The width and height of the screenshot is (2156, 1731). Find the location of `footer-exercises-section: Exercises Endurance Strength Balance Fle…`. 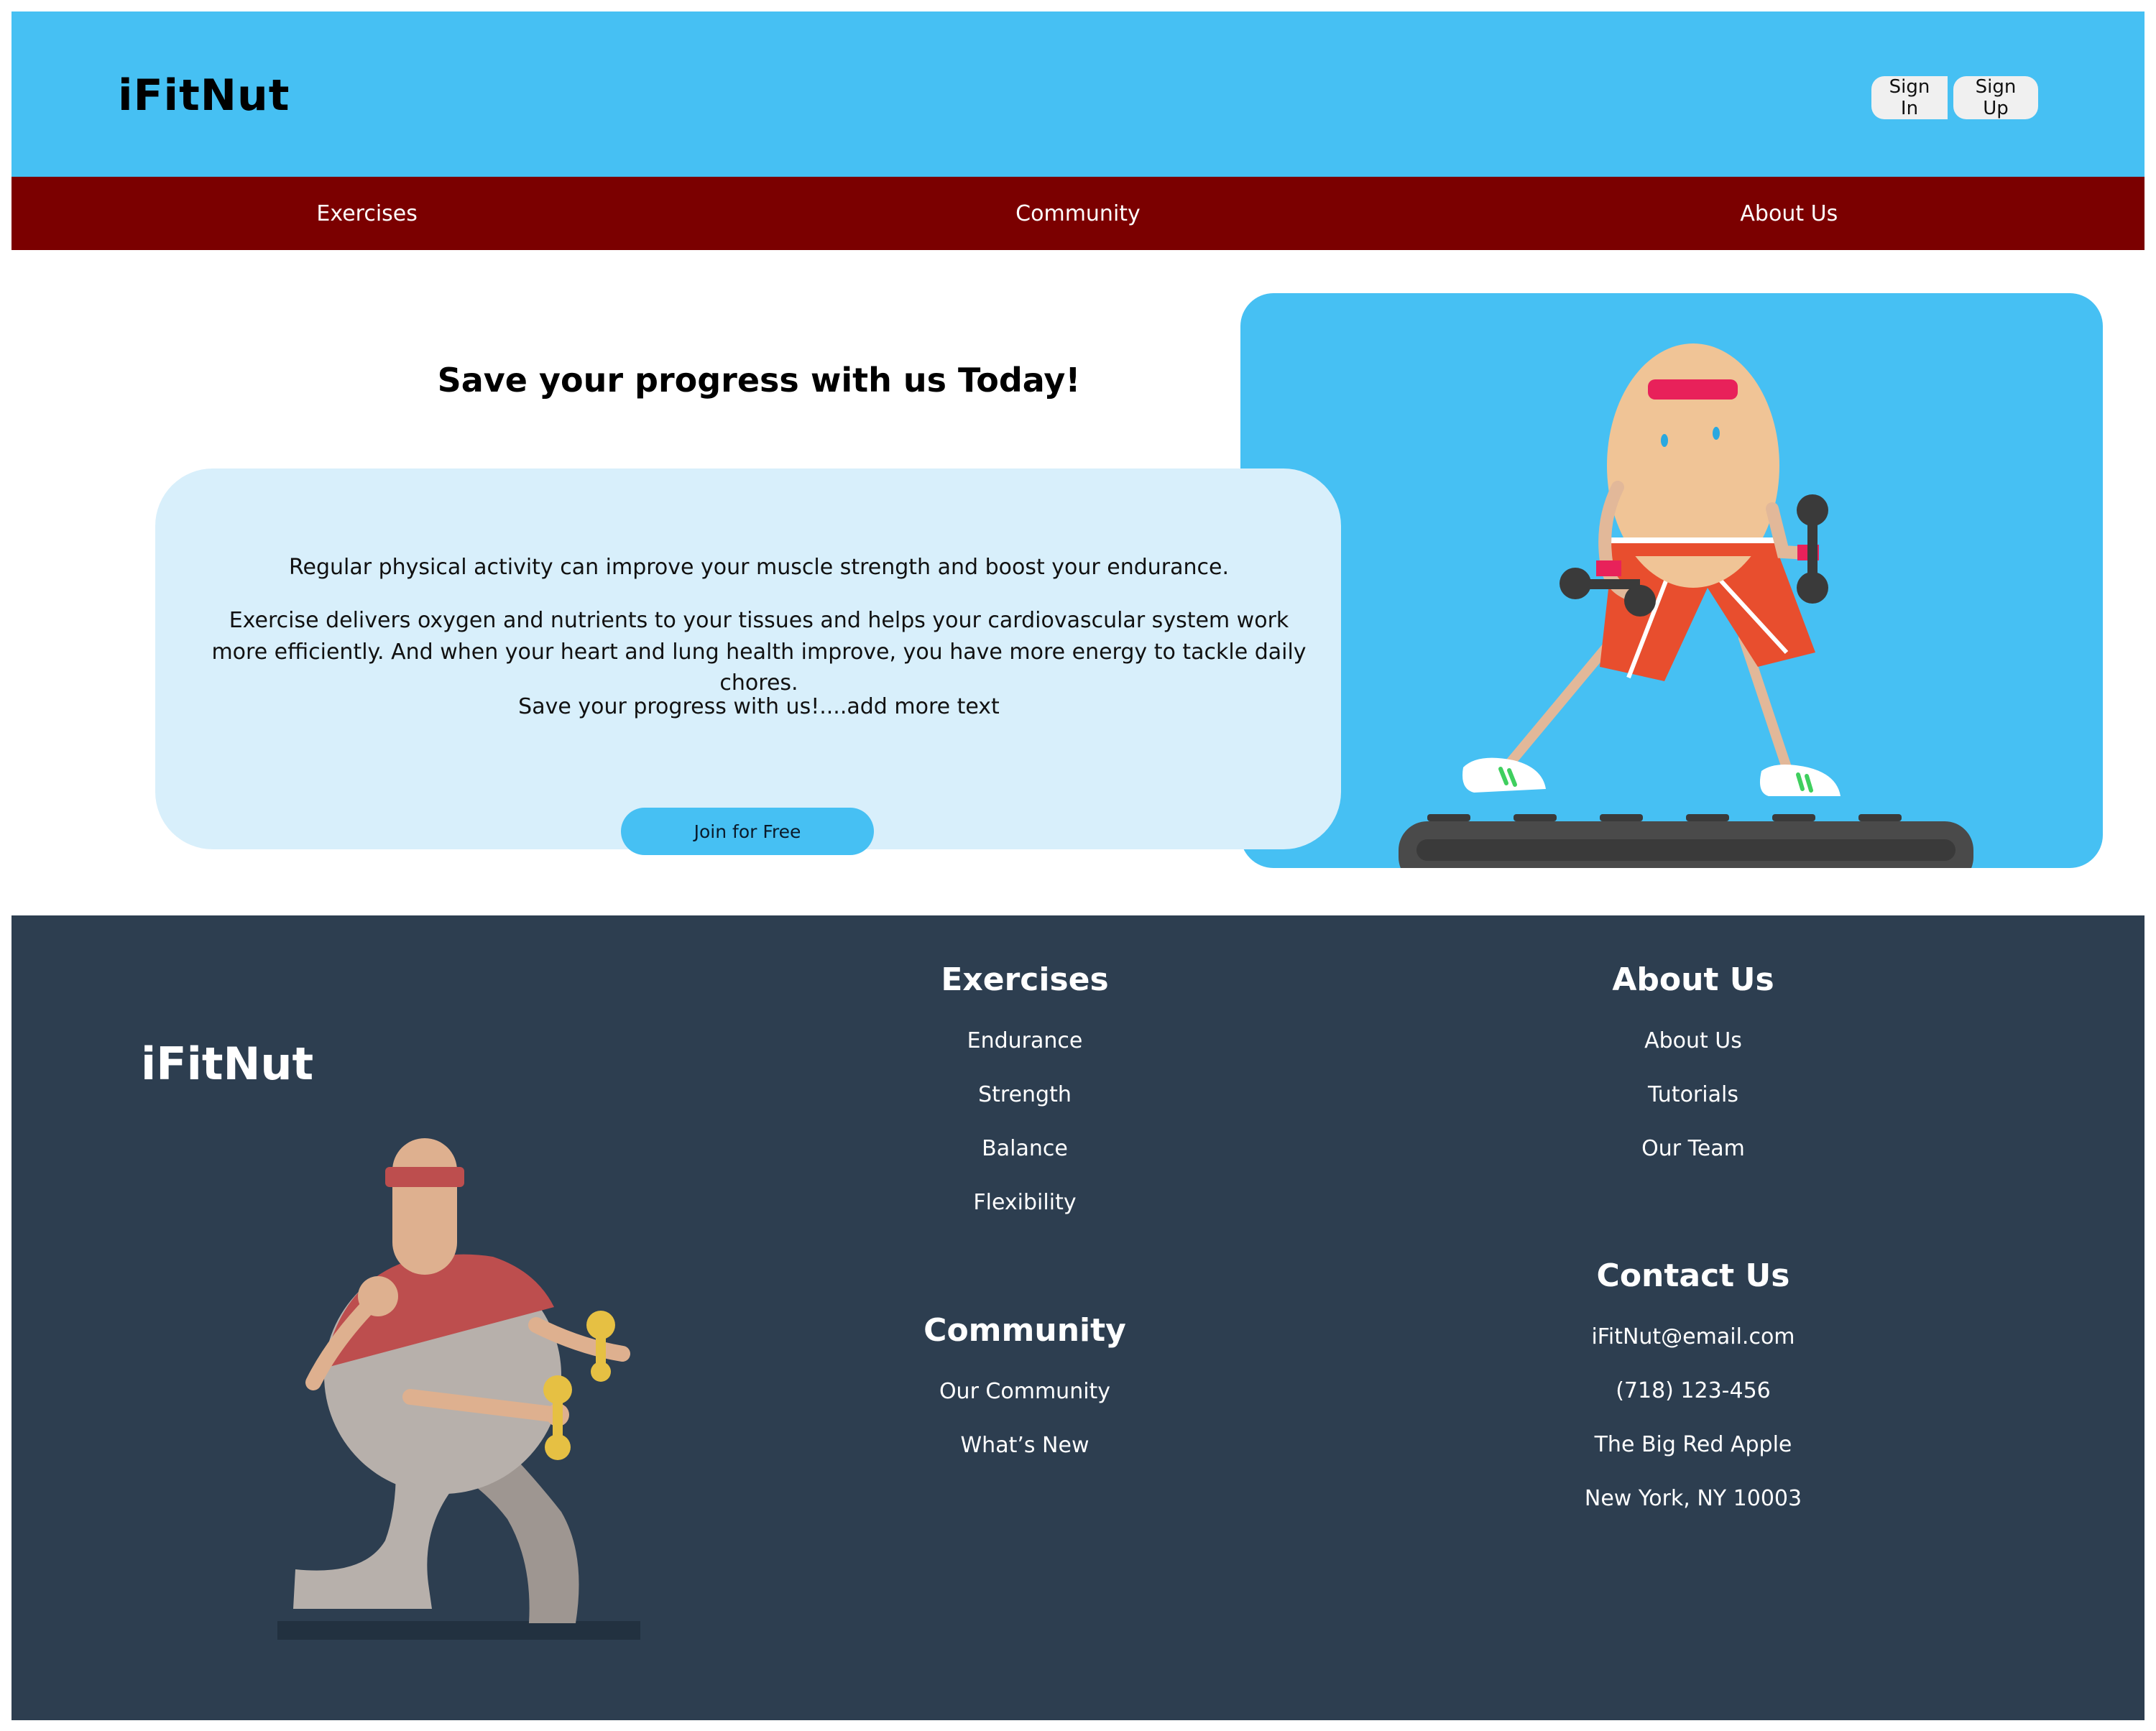

footer-exercises-section: Exercises Endurance Strength Balance Fle… is located at coordinates (1025, 1095).